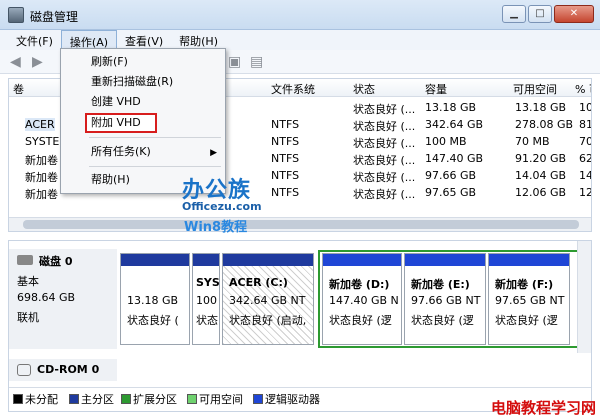 The height and width of the screenshot is (420, 600). Describe the element at coordinates (543, 408) in the screenshot. I see `site-watermark: 电脑教程学习网` at that location.